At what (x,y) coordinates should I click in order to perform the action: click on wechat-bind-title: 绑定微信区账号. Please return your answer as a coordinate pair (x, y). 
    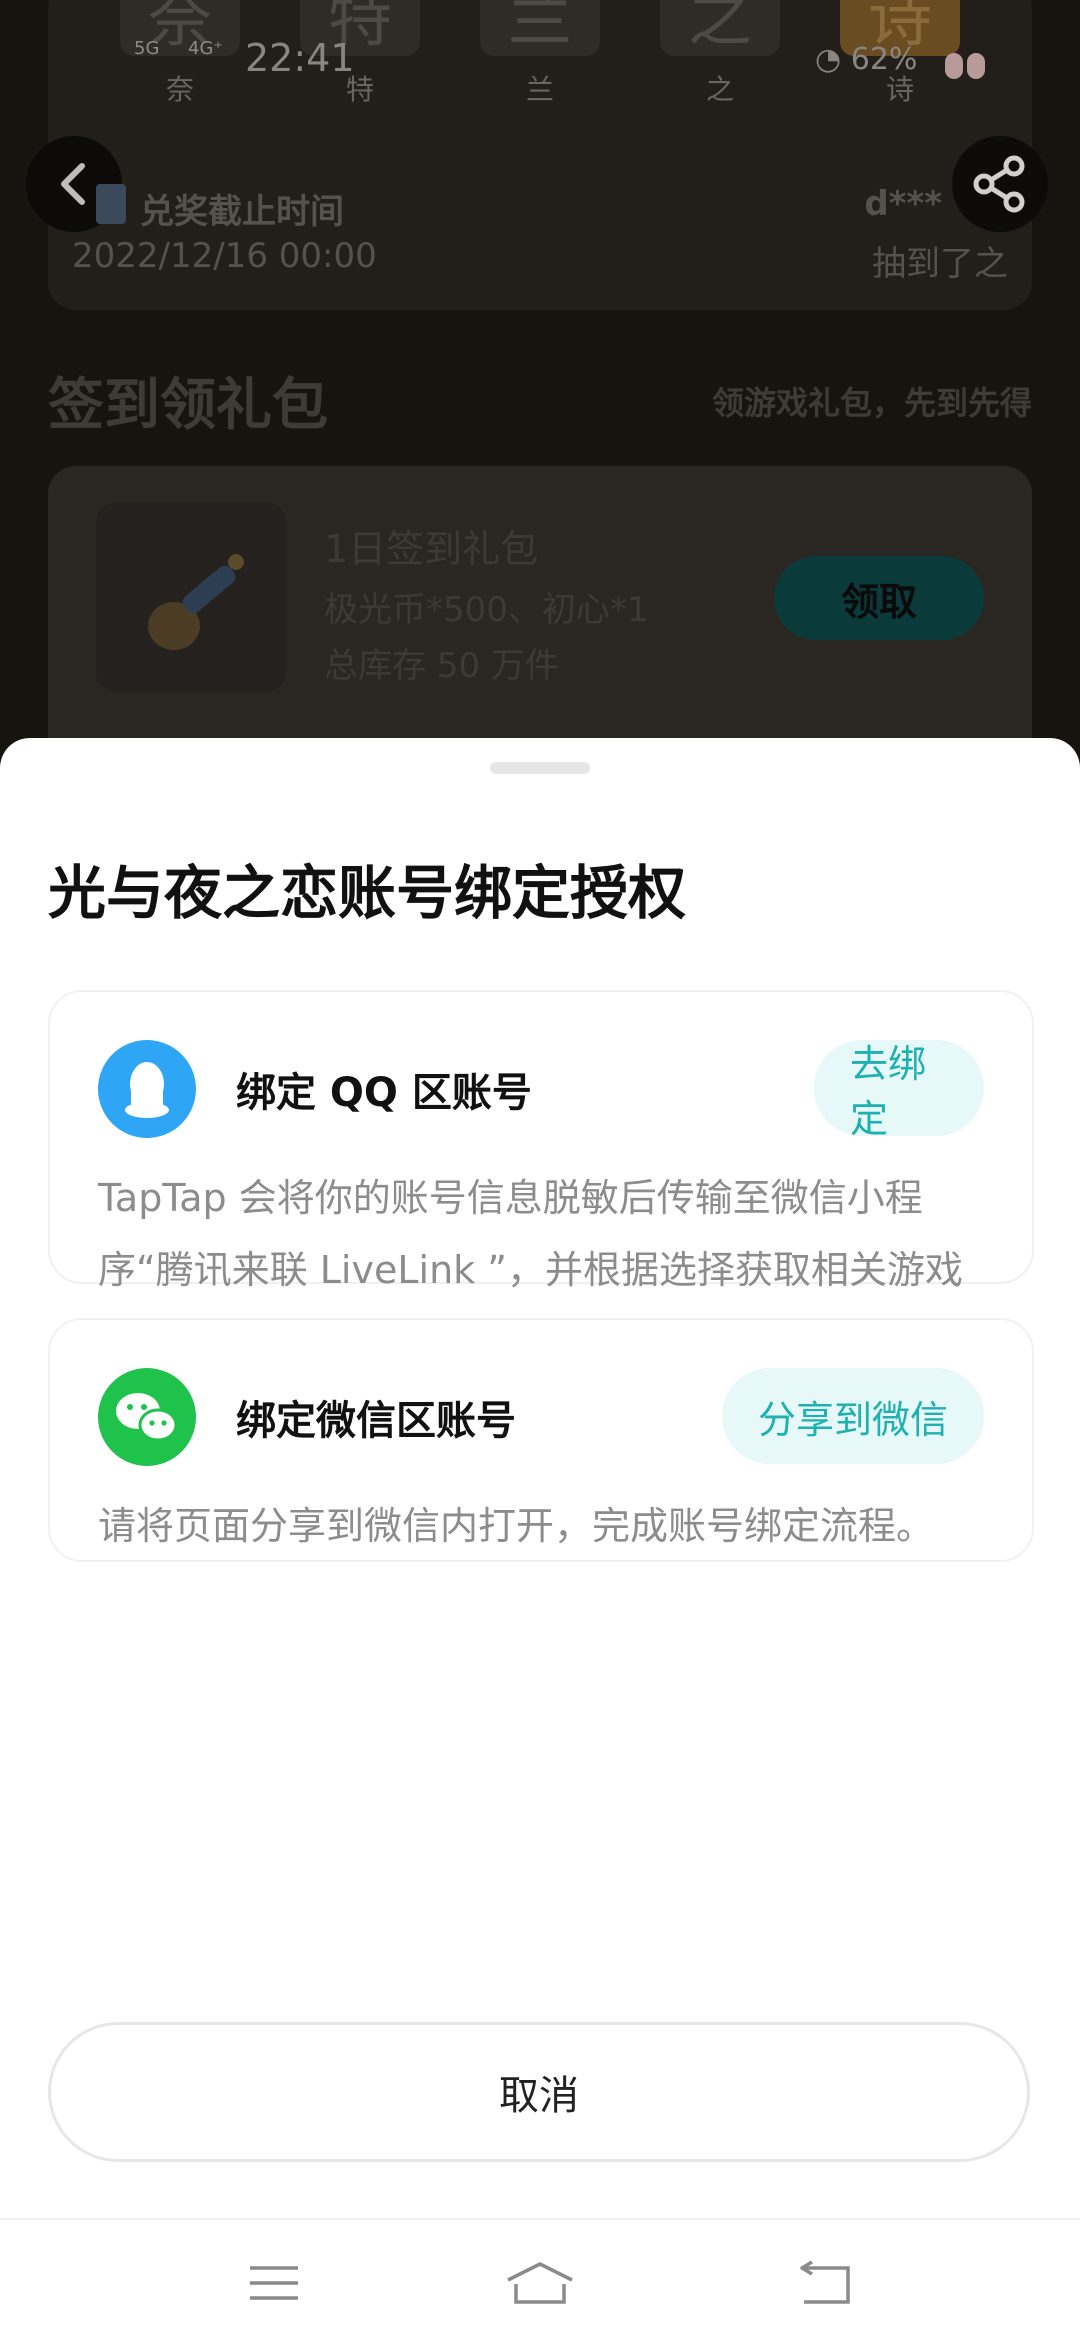
    Looking at the image, I should click on (376, 1421).